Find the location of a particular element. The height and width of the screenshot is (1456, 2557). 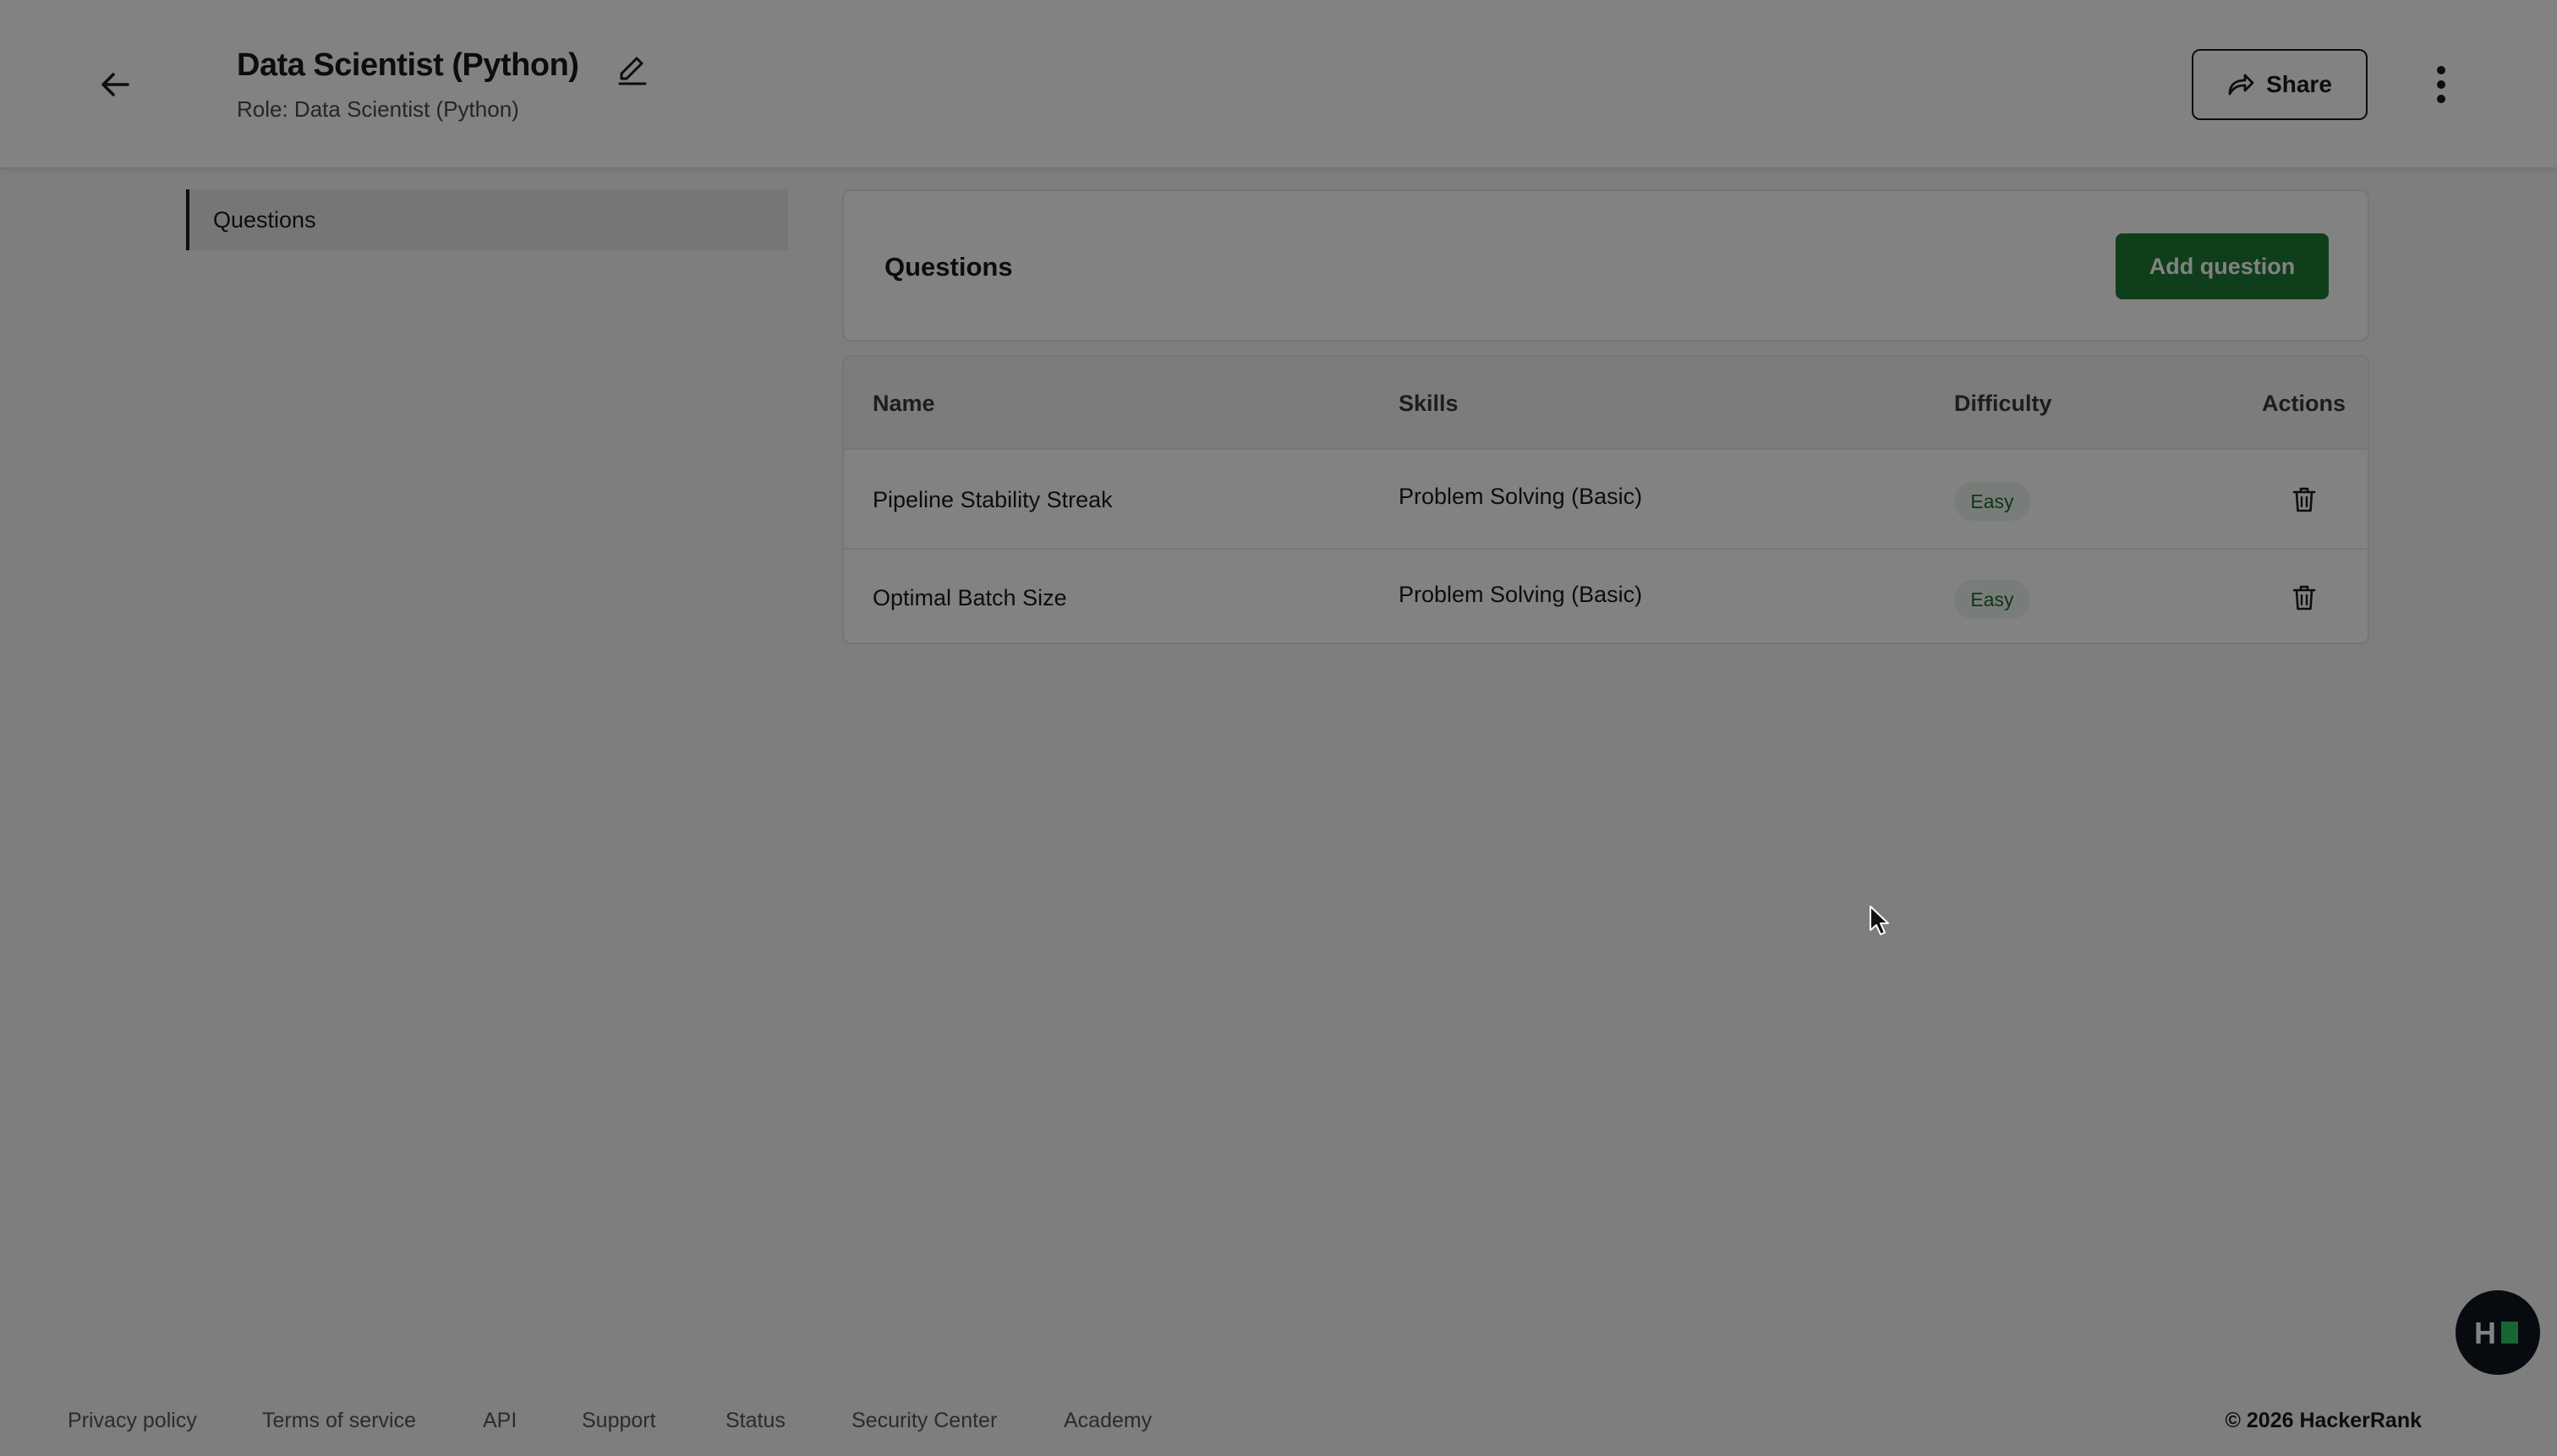

footer-link-privacy: Privacy policy is located at coordinates (132, 1421).